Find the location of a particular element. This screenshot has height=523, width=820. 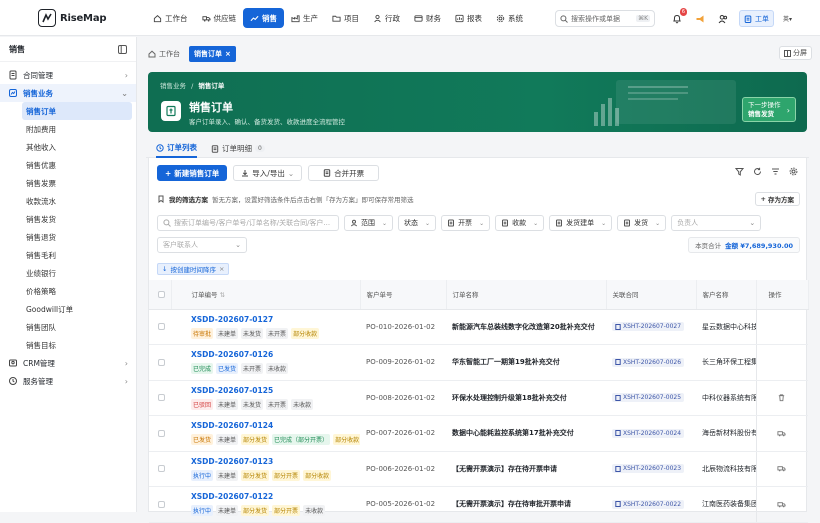

sidebar-item: 销售发票 is located at coordinates (68, 183).